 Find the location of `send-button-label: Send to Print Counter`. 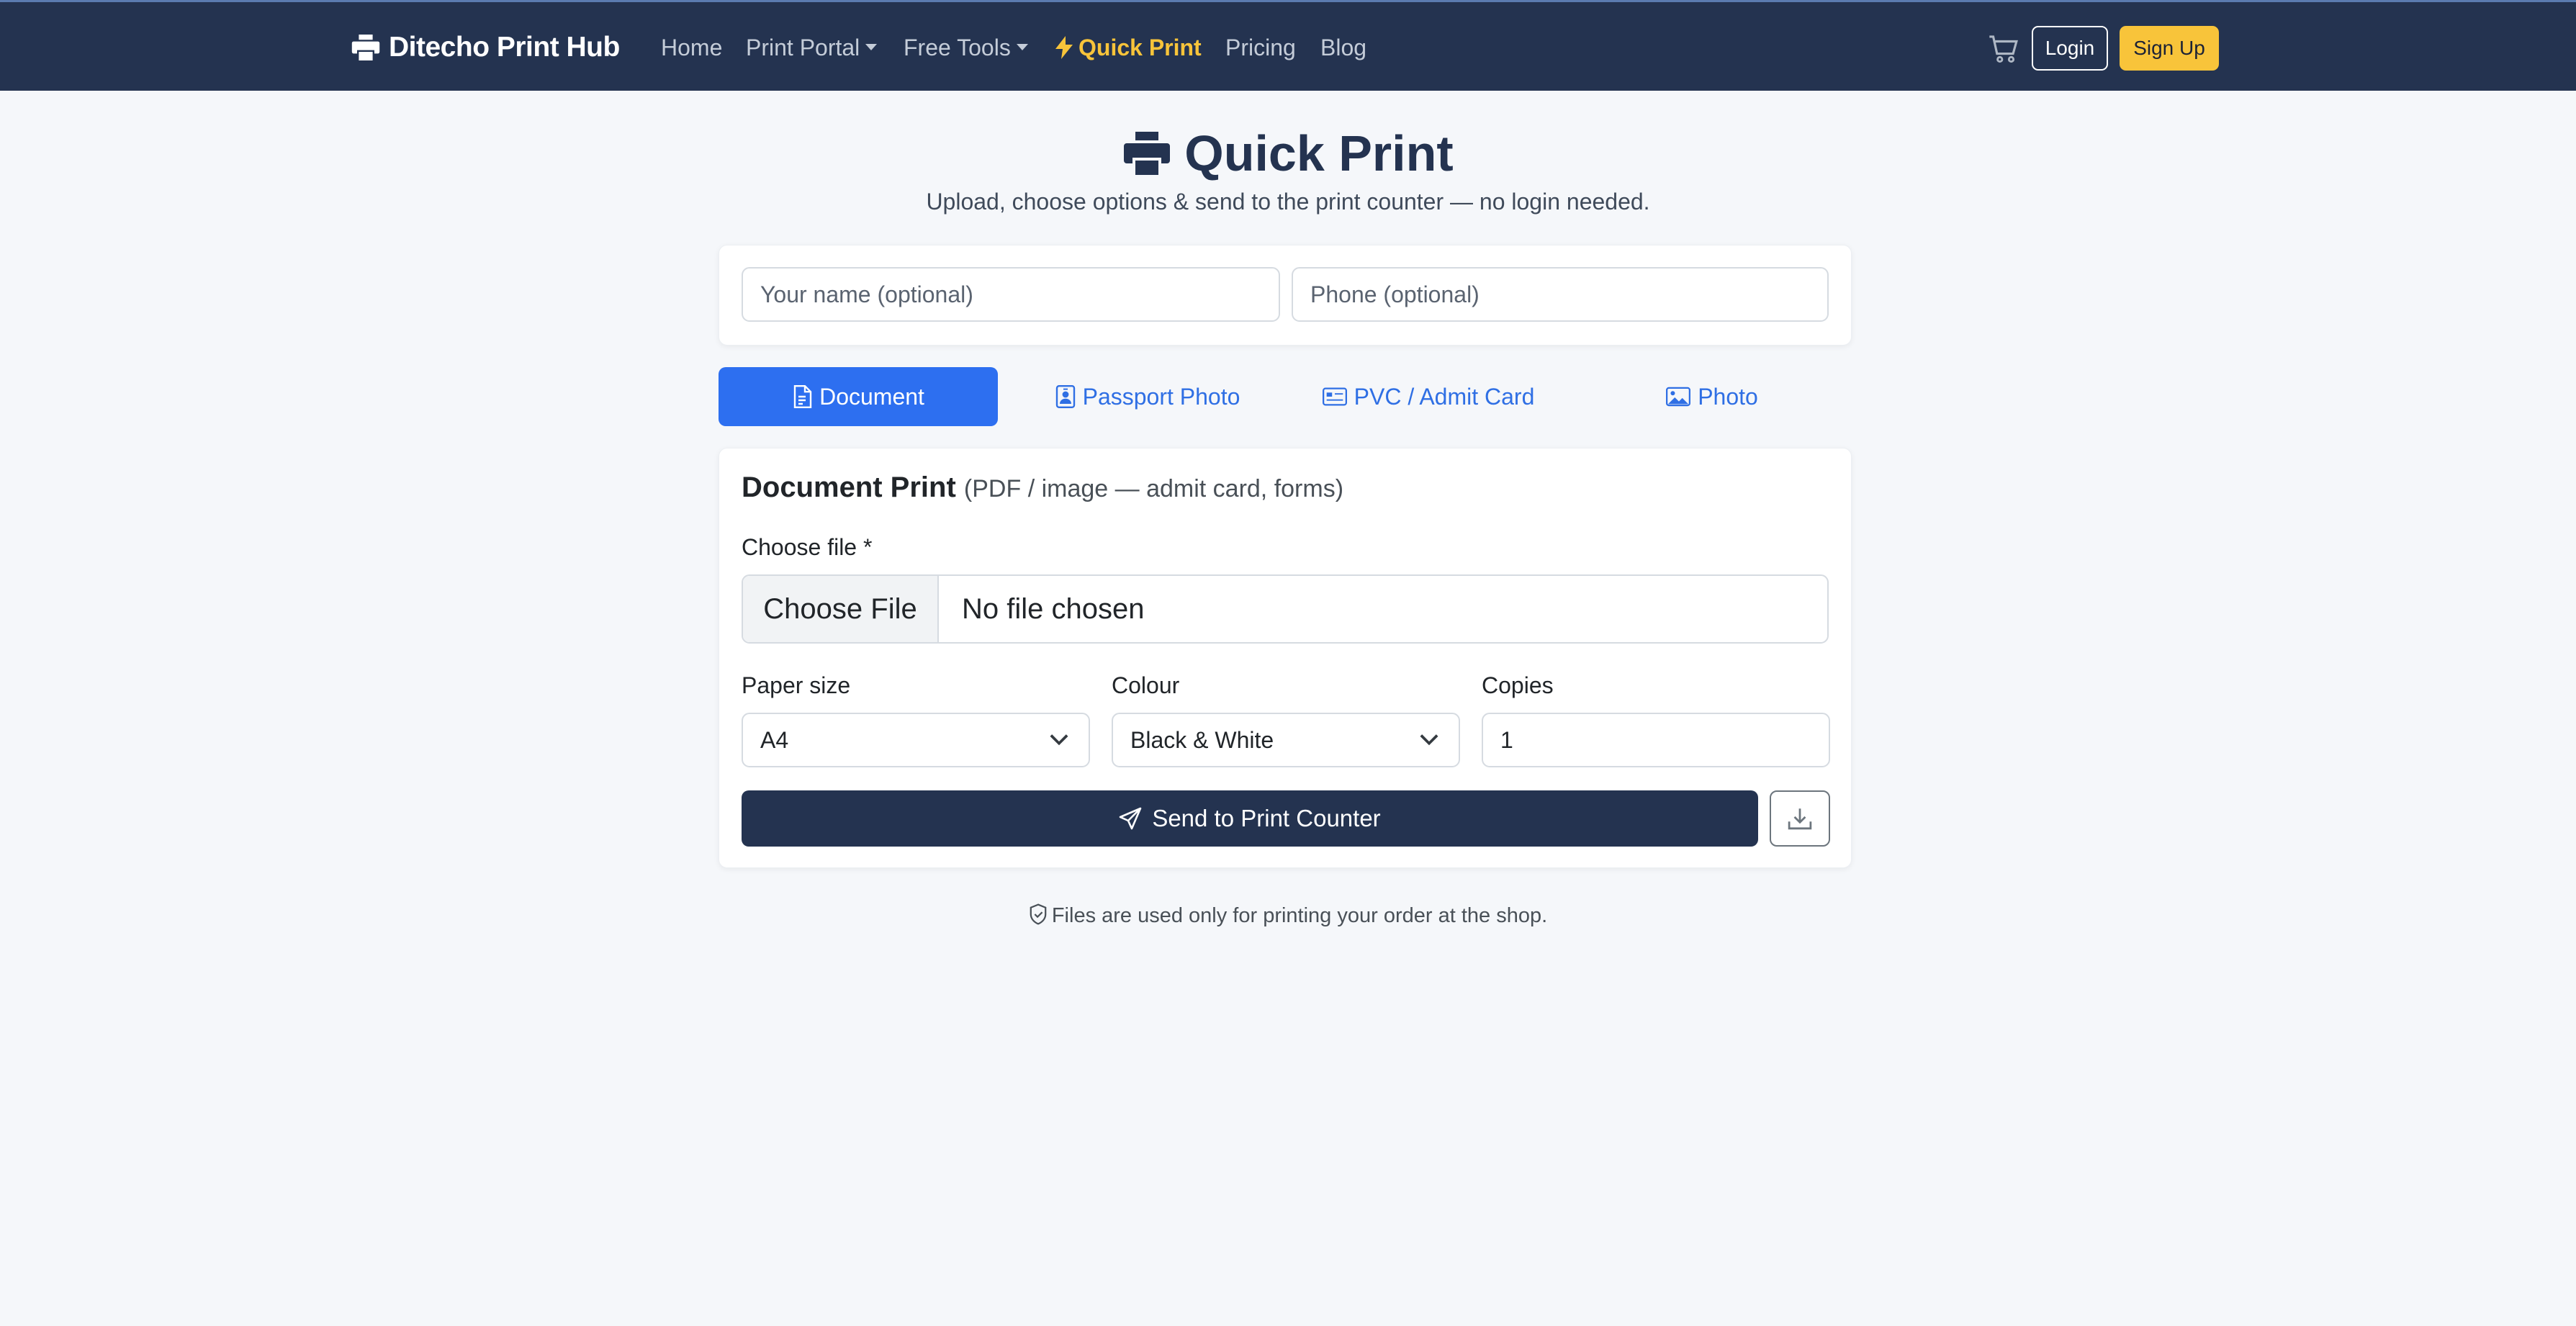

send-button-label: Send to Print Counter is located at coordinates (1266, 818).